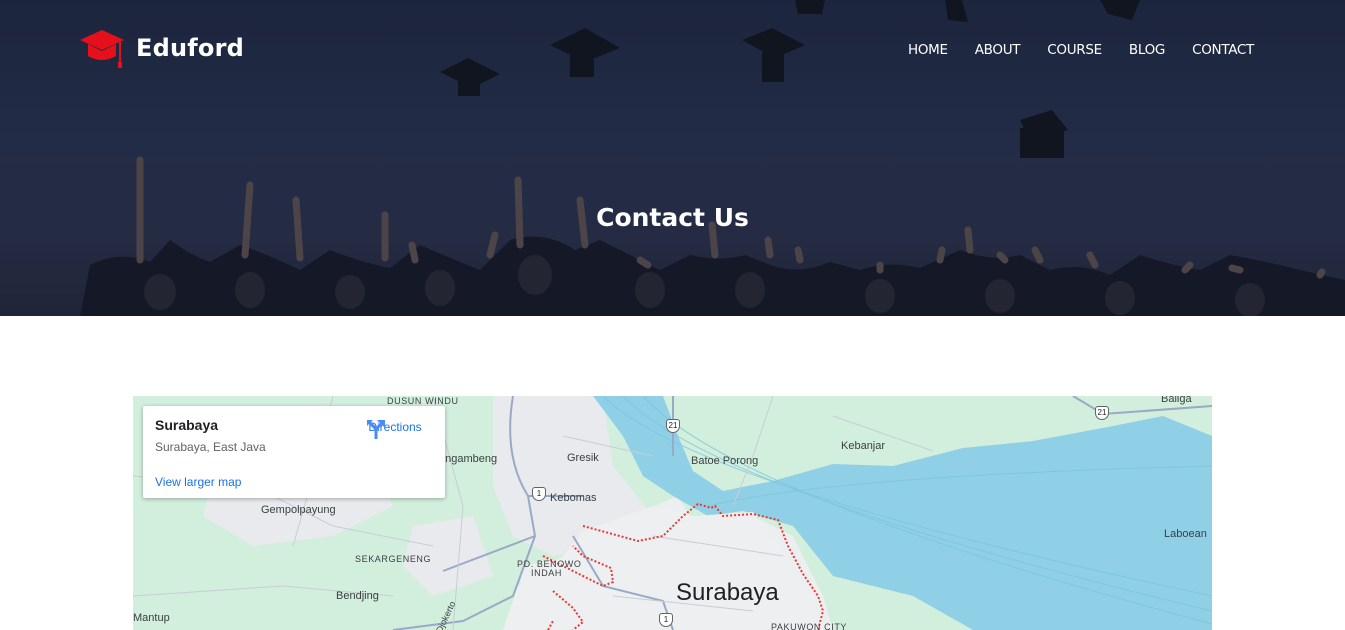 The height and width of the screenshot is (630, 1345). What do you see at coordinates (1176, 400) in the screenshot?
I see `map-label-baliga: Baliga` at bounding box center [1176, 400].